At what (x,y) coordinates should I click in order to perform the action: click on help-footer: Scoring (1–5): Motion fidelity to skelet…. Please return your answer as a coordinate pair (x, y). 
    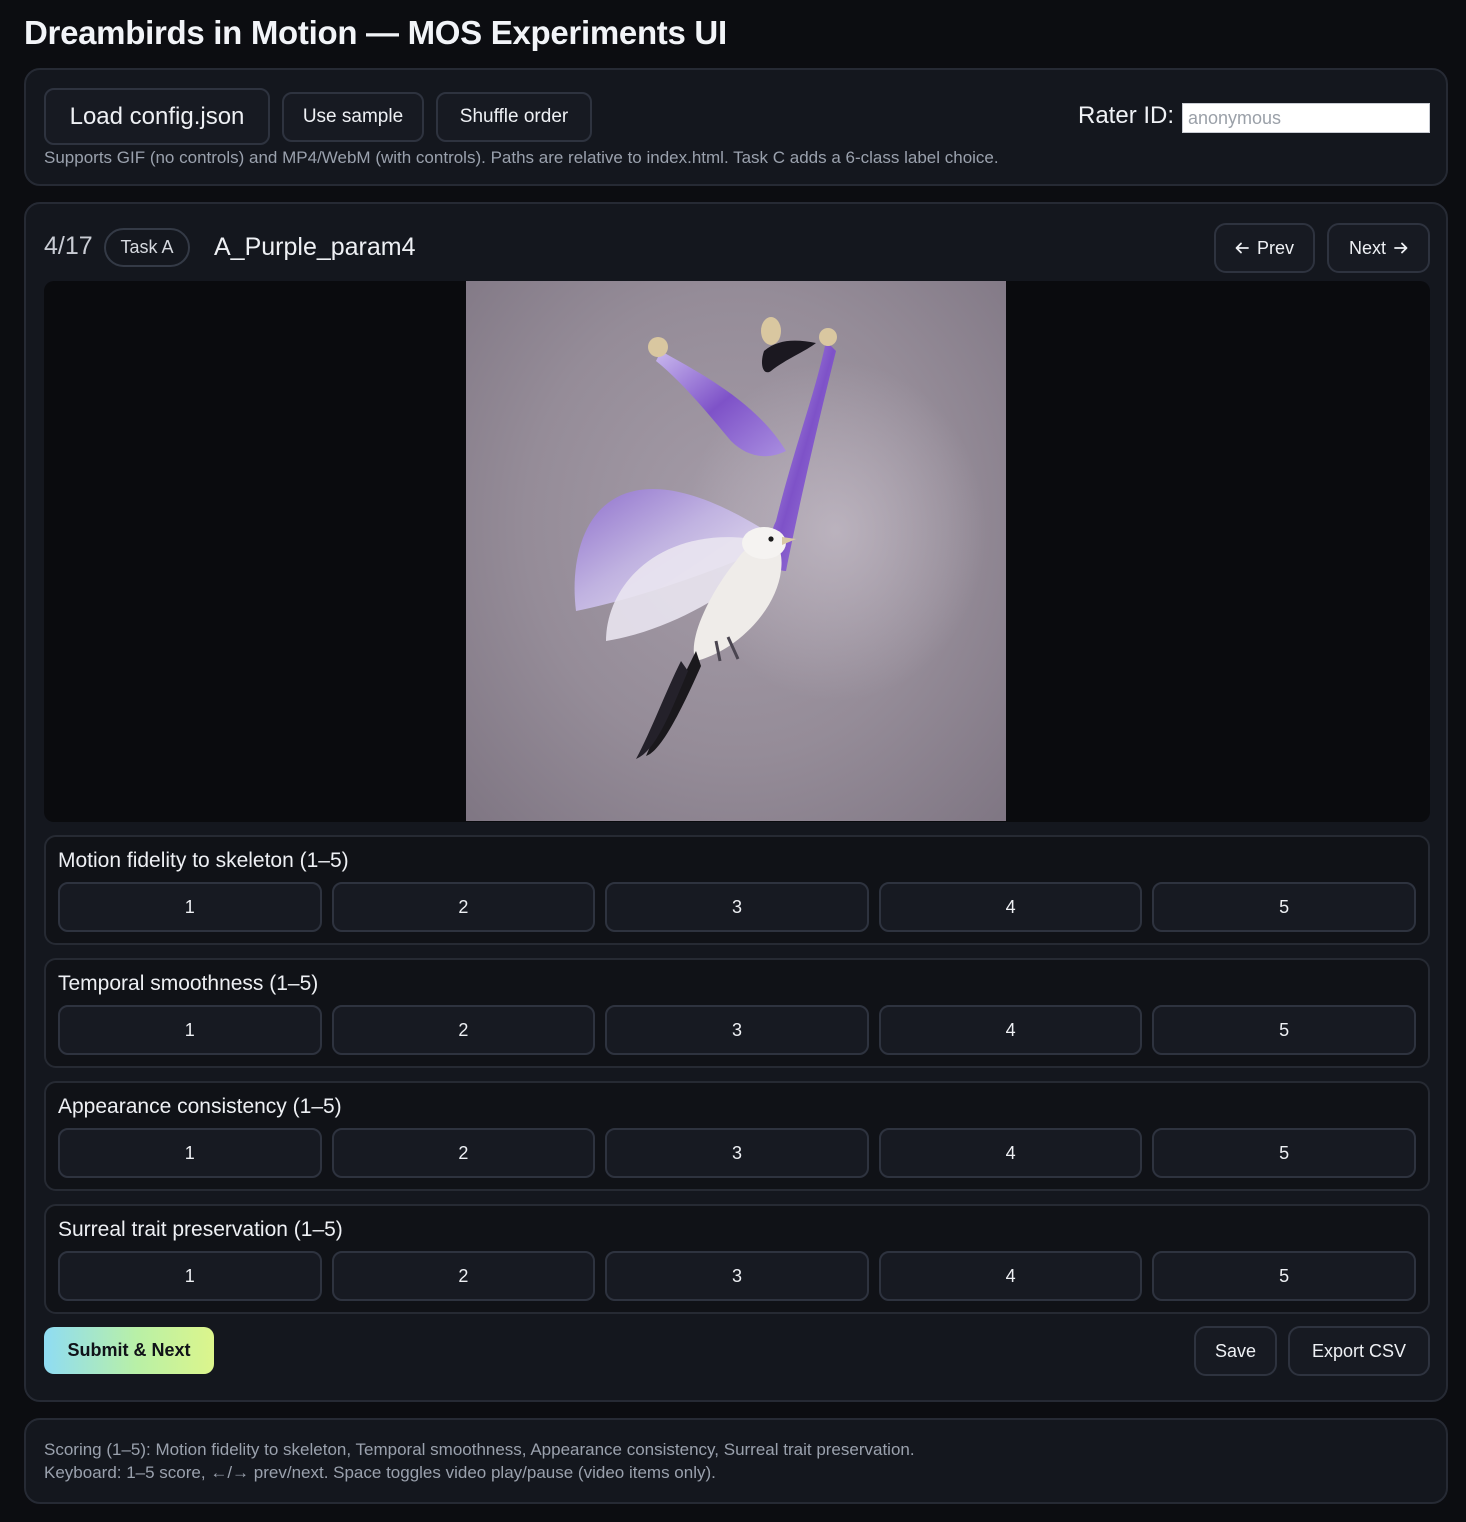
    Looking at the image, I should click on (736, 1461).